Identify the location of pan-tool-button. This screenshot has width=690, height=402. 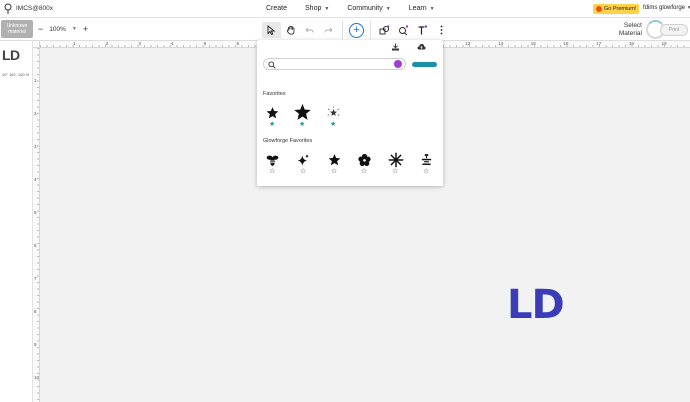
(290, 30).